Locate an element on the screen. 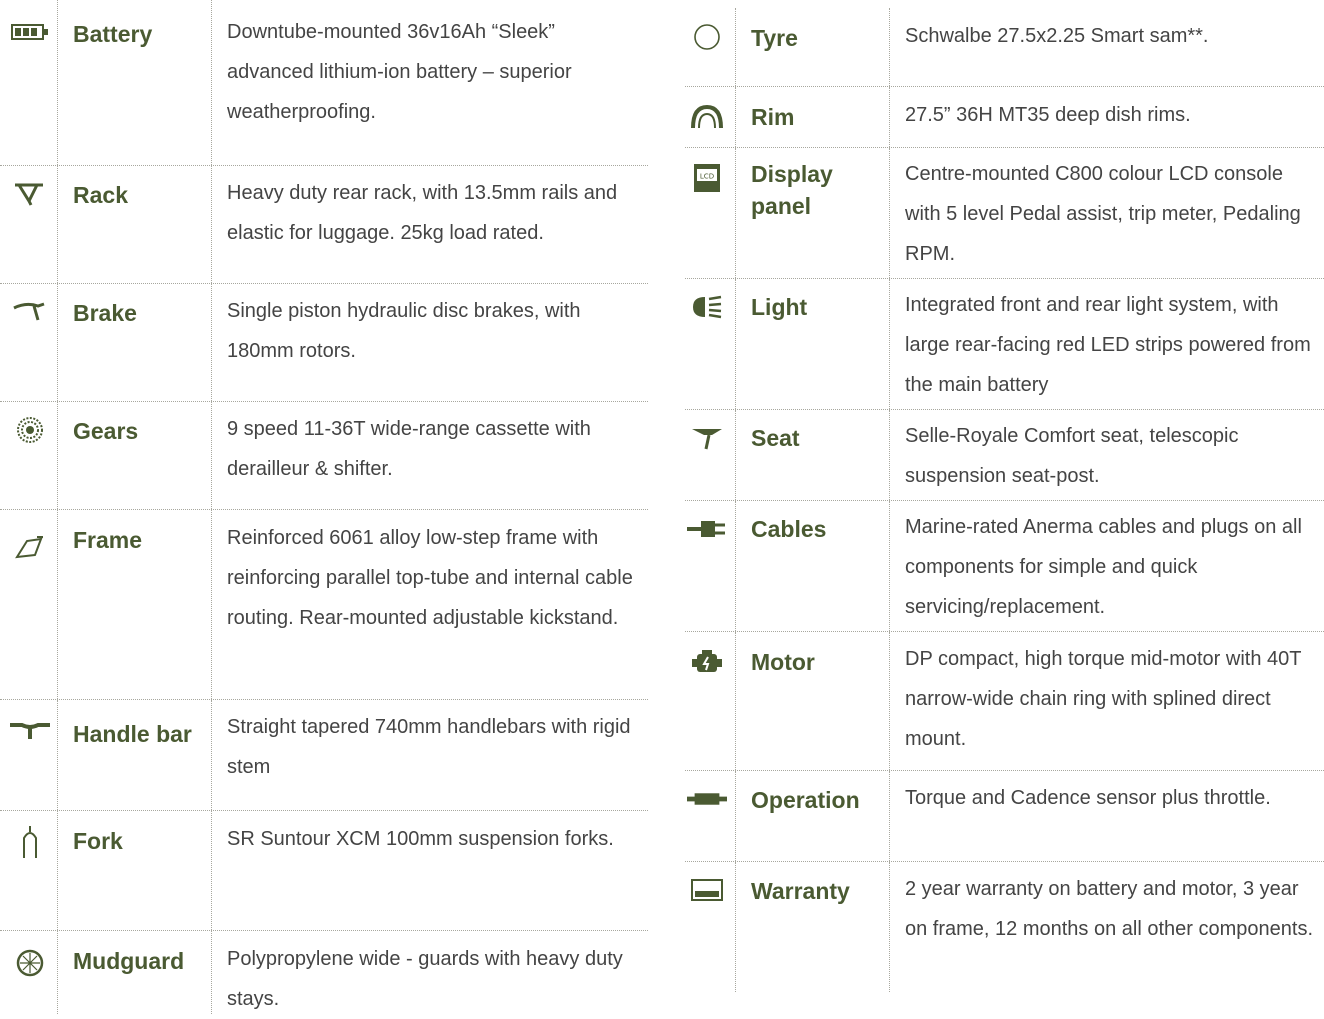 The image size is (1324, 1019). spec-description: Torque and Cadence sensor plus throttle. is located at coordinates (1088, 798).